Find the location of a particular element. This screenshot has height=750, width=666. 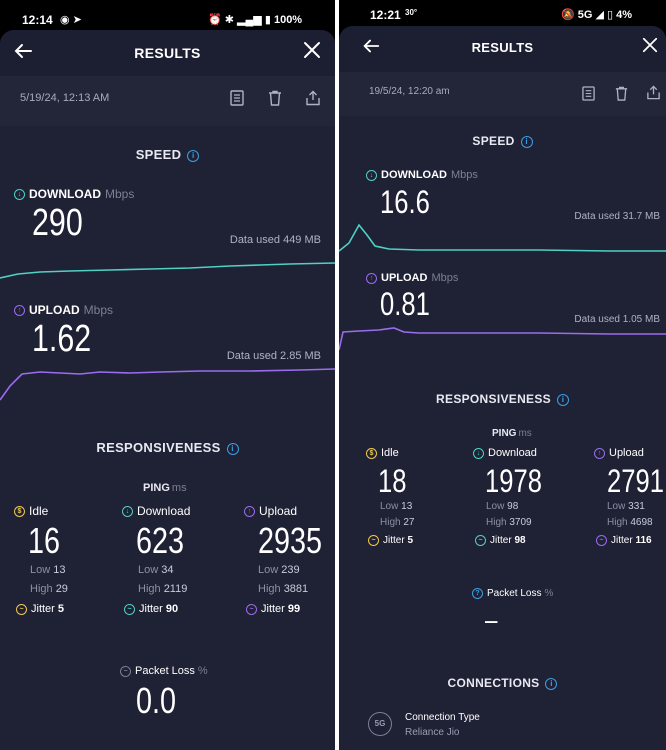

bluetooth-icon: ✱ is located at coordinates (229, 20).